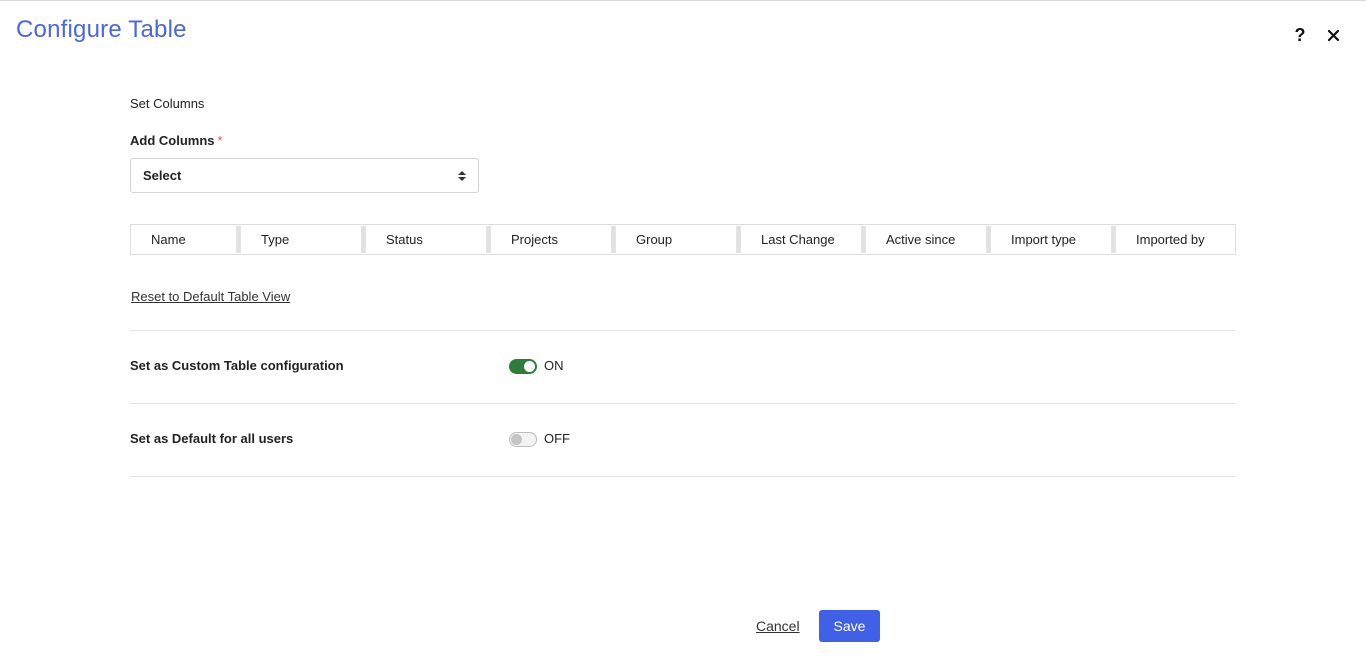 The width and height of the screenshot is (1366, 657). Describe the element at coordinates (678, 239) in the screenshot. I see `column-chip-group: Group` at that location.